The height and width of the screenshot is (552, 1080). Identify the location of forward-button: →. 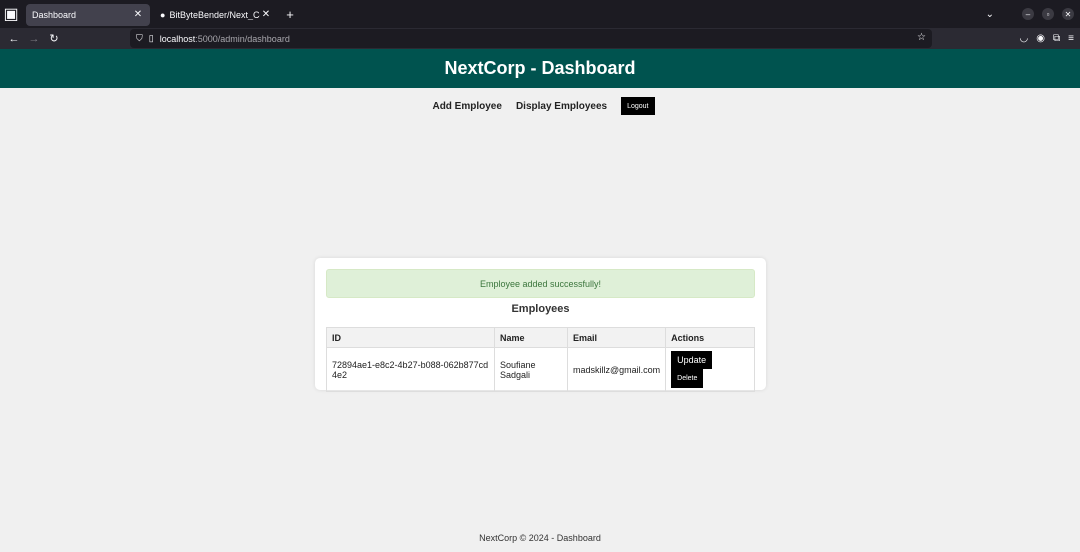
(34, 39).